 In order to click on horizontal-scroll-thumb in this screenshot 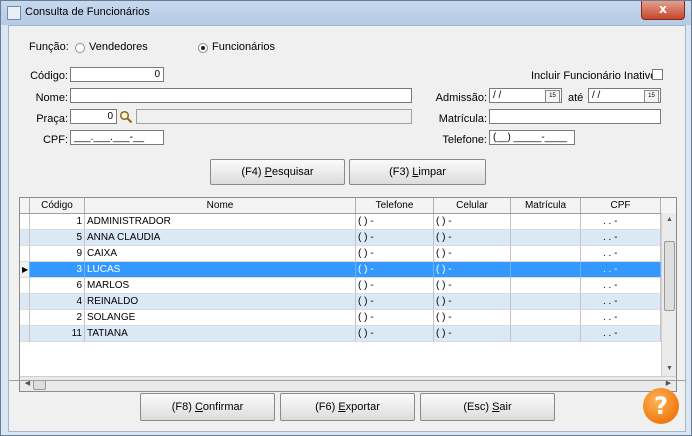, I will do `click(39, 385)`.